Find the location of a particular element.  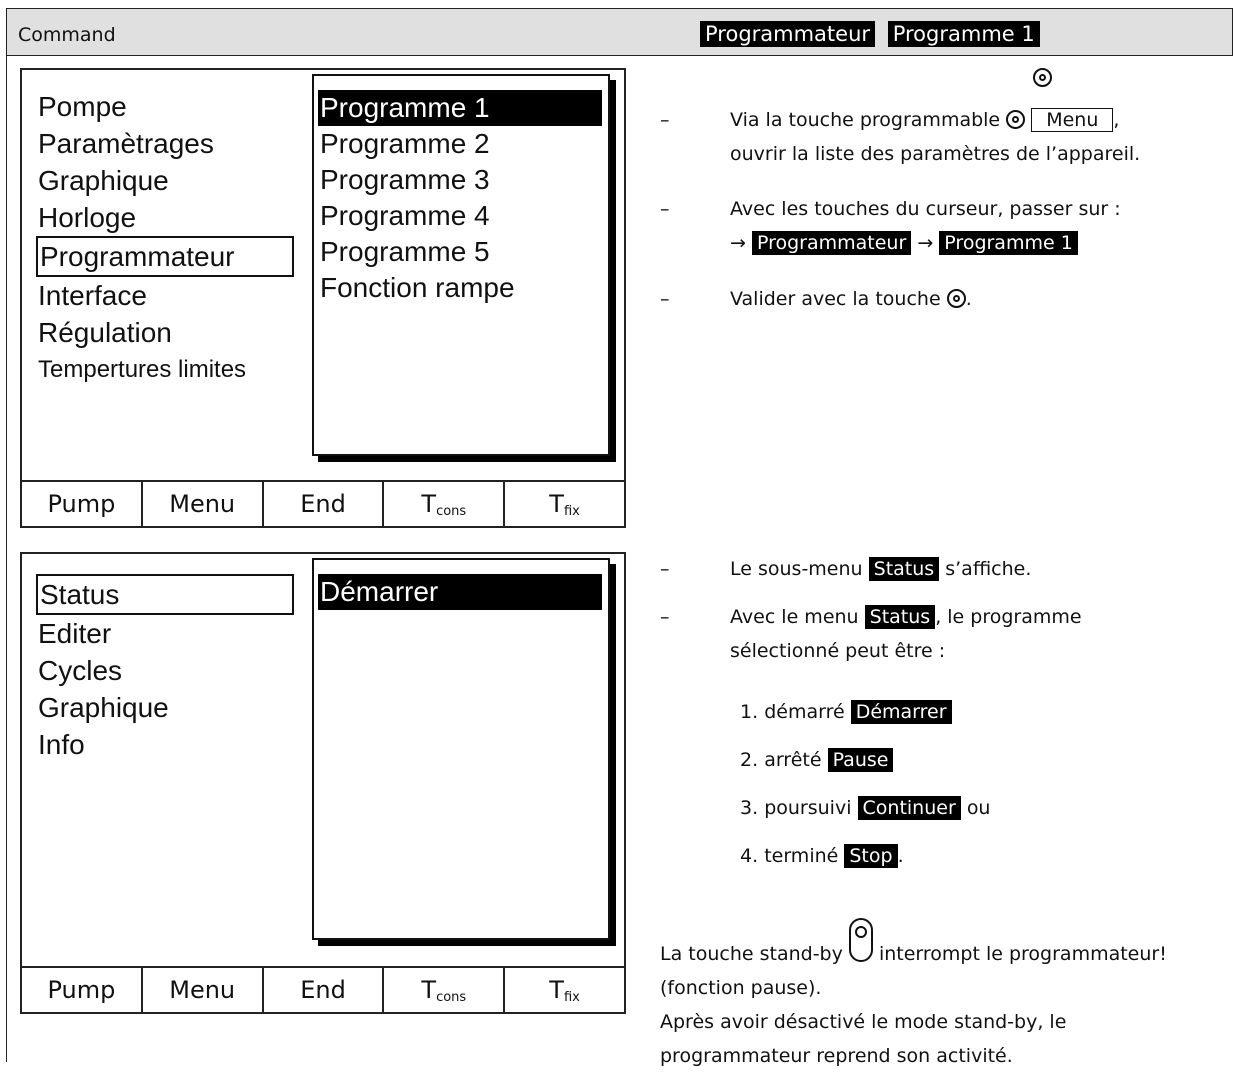

instruction-step-1: – is located at coordinates (665, 120).